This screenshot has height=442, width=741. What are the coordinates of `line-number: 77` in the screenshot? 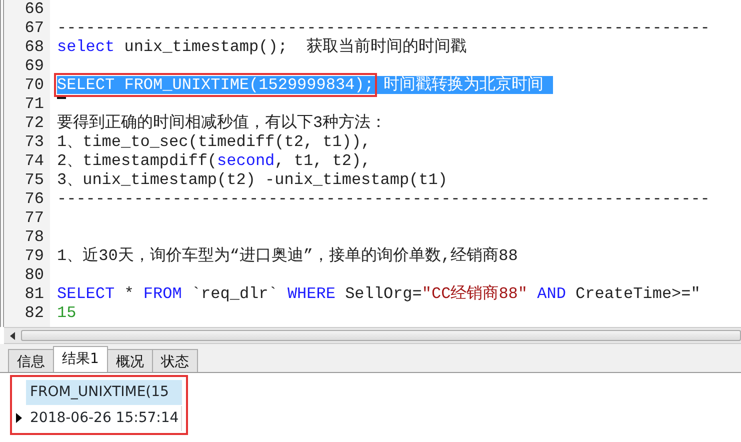 It's located at (34, 218).